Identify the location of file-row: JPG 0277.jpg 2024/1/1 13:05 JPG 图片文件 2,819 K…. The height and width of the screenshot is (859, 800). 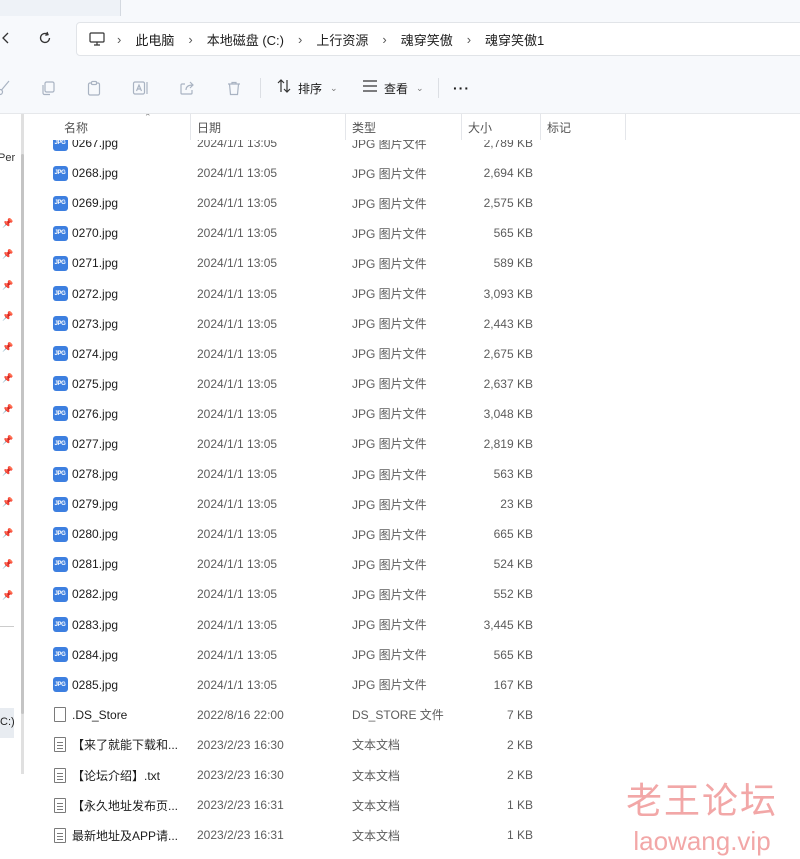
(417, 444).